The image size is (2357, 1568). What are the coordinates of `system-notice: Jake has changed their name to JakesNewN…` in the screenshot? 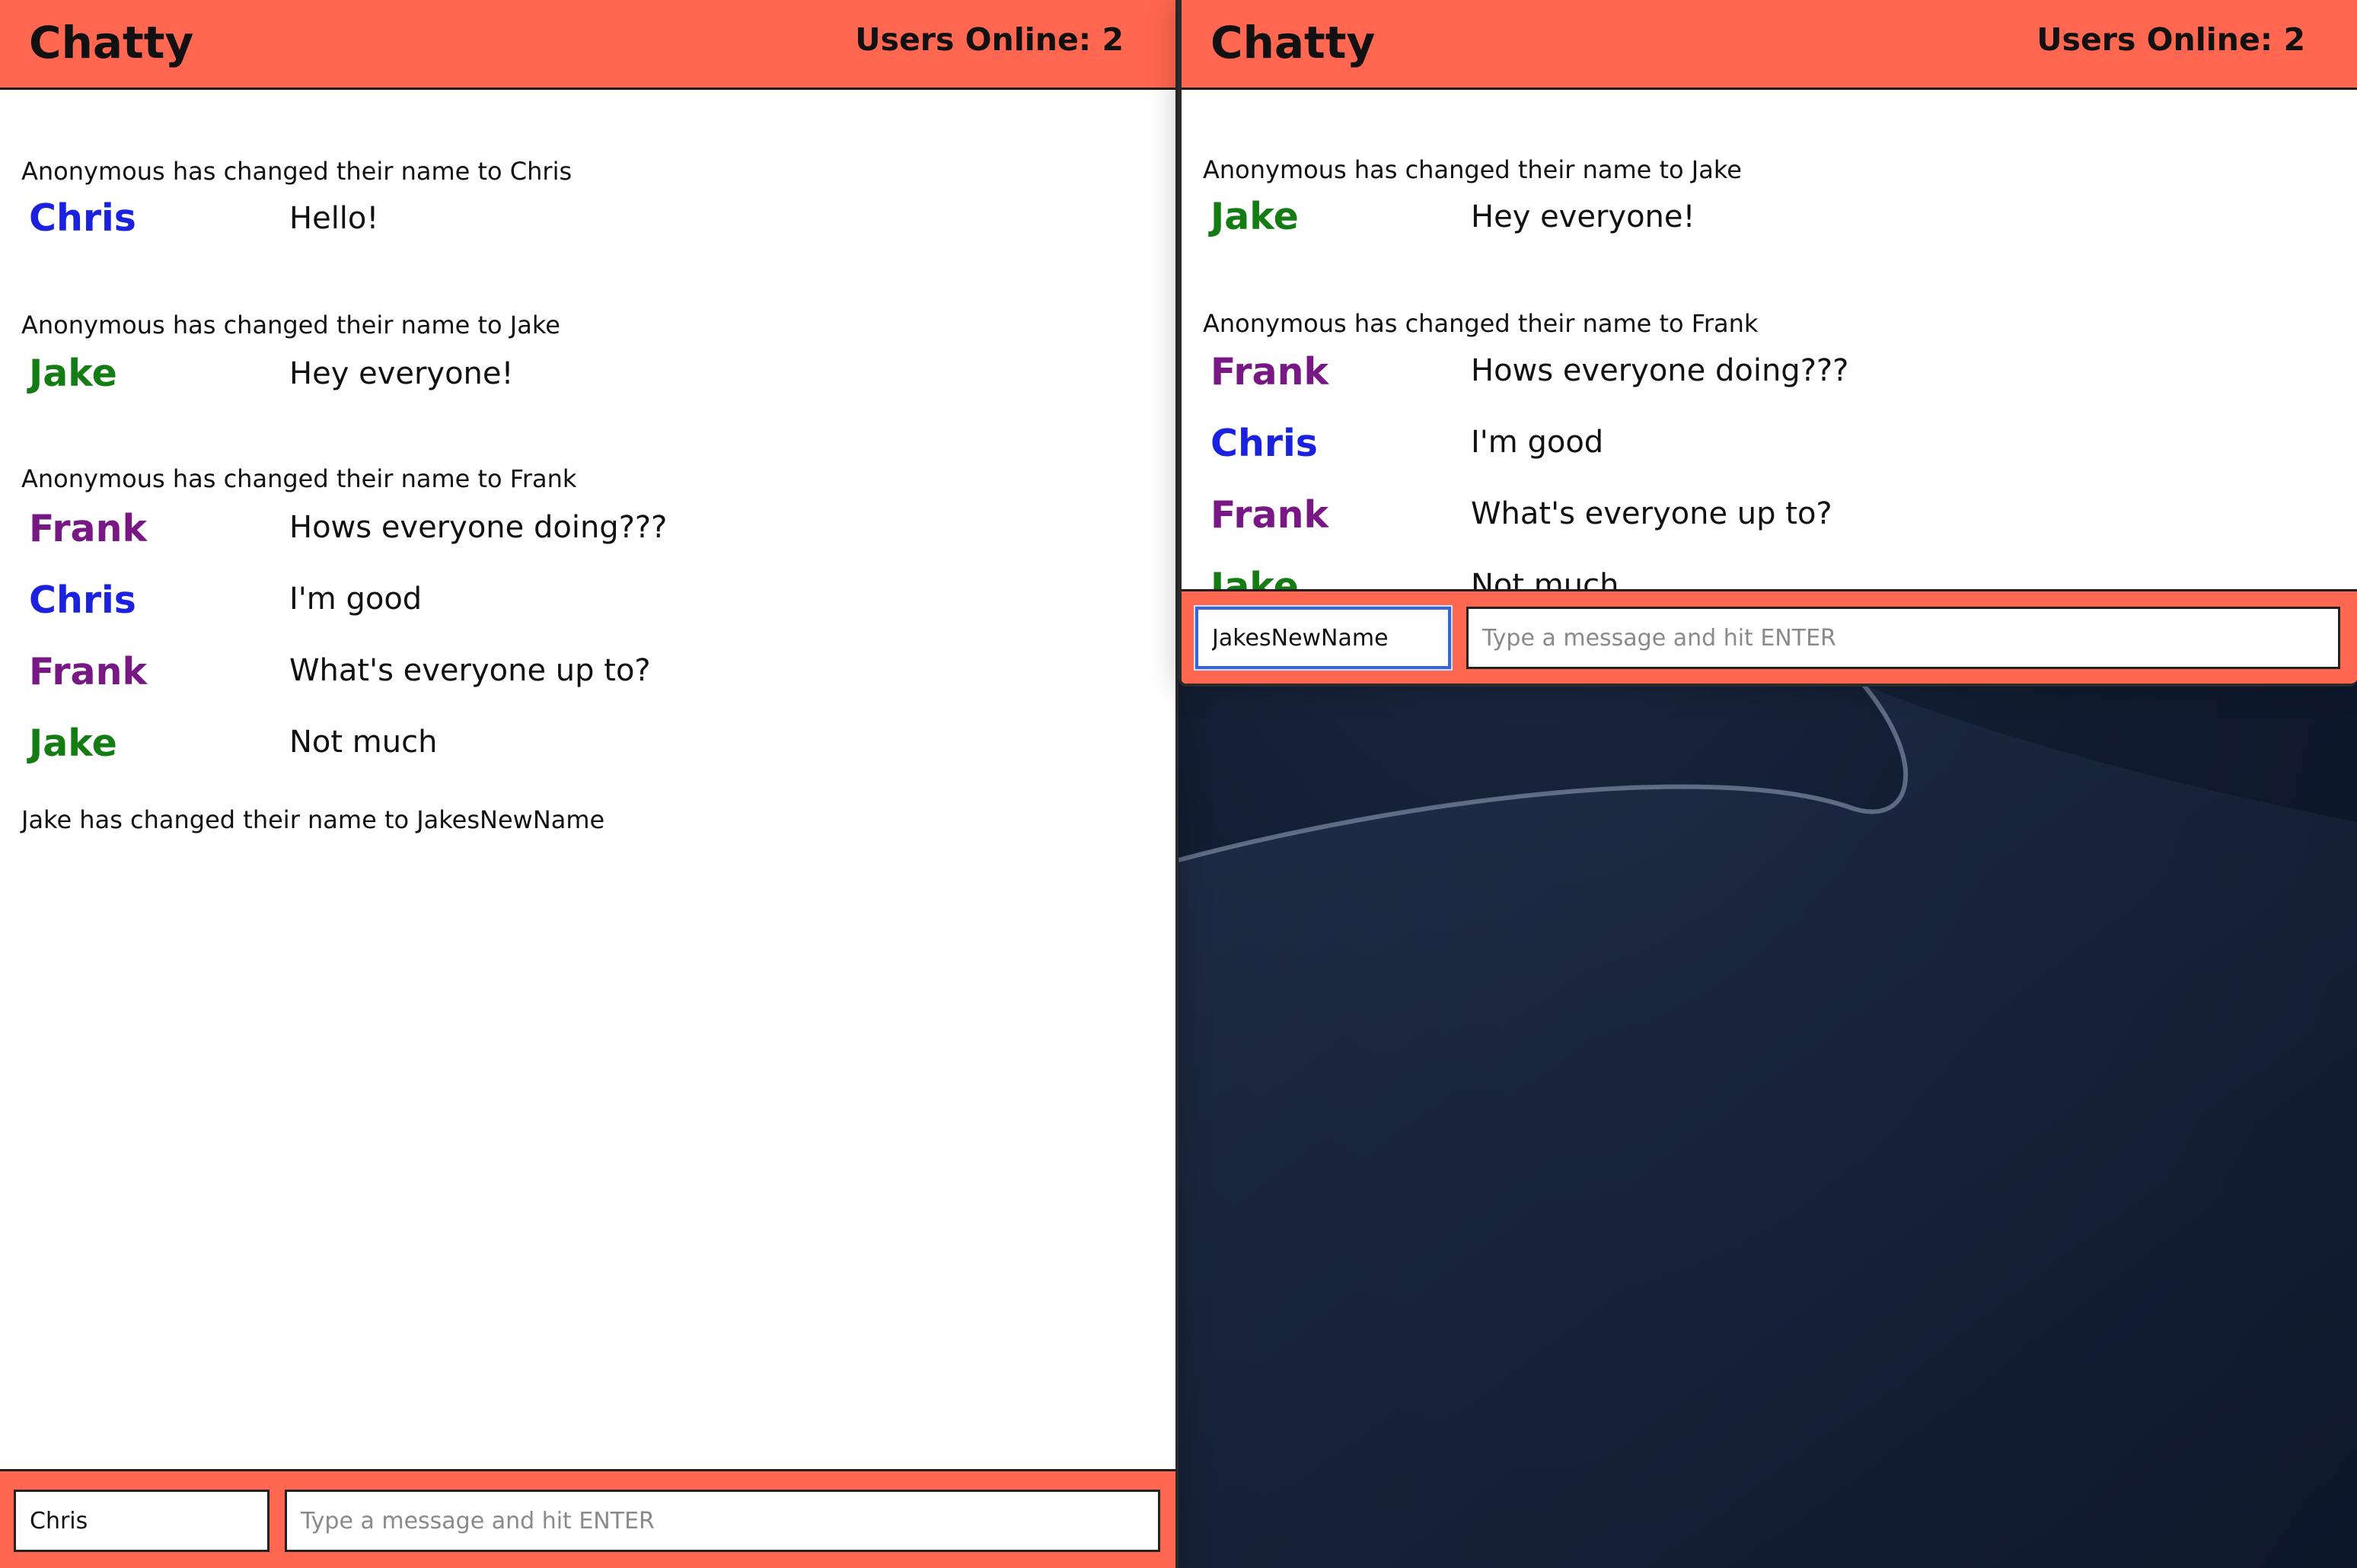 It's located at (313, 819).